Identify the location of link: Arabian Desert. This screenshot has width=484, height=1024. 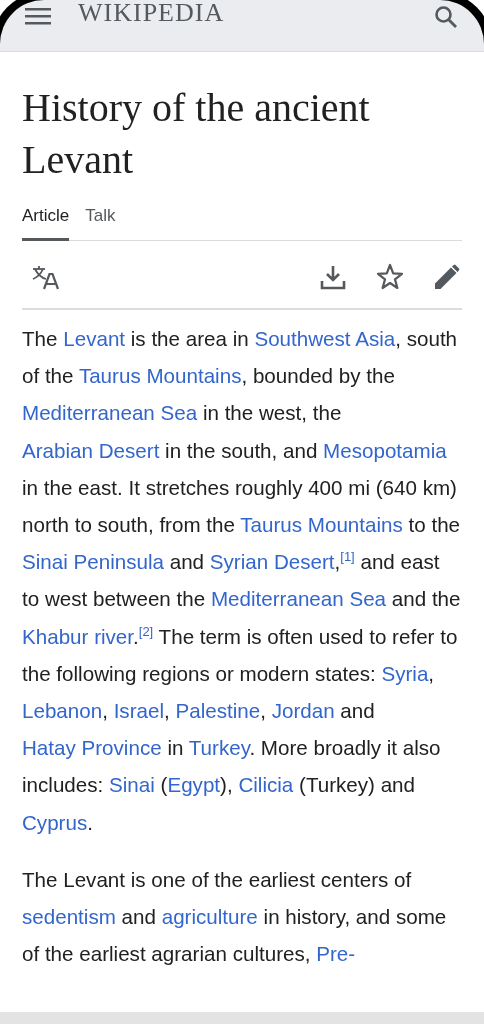
(91, 450).